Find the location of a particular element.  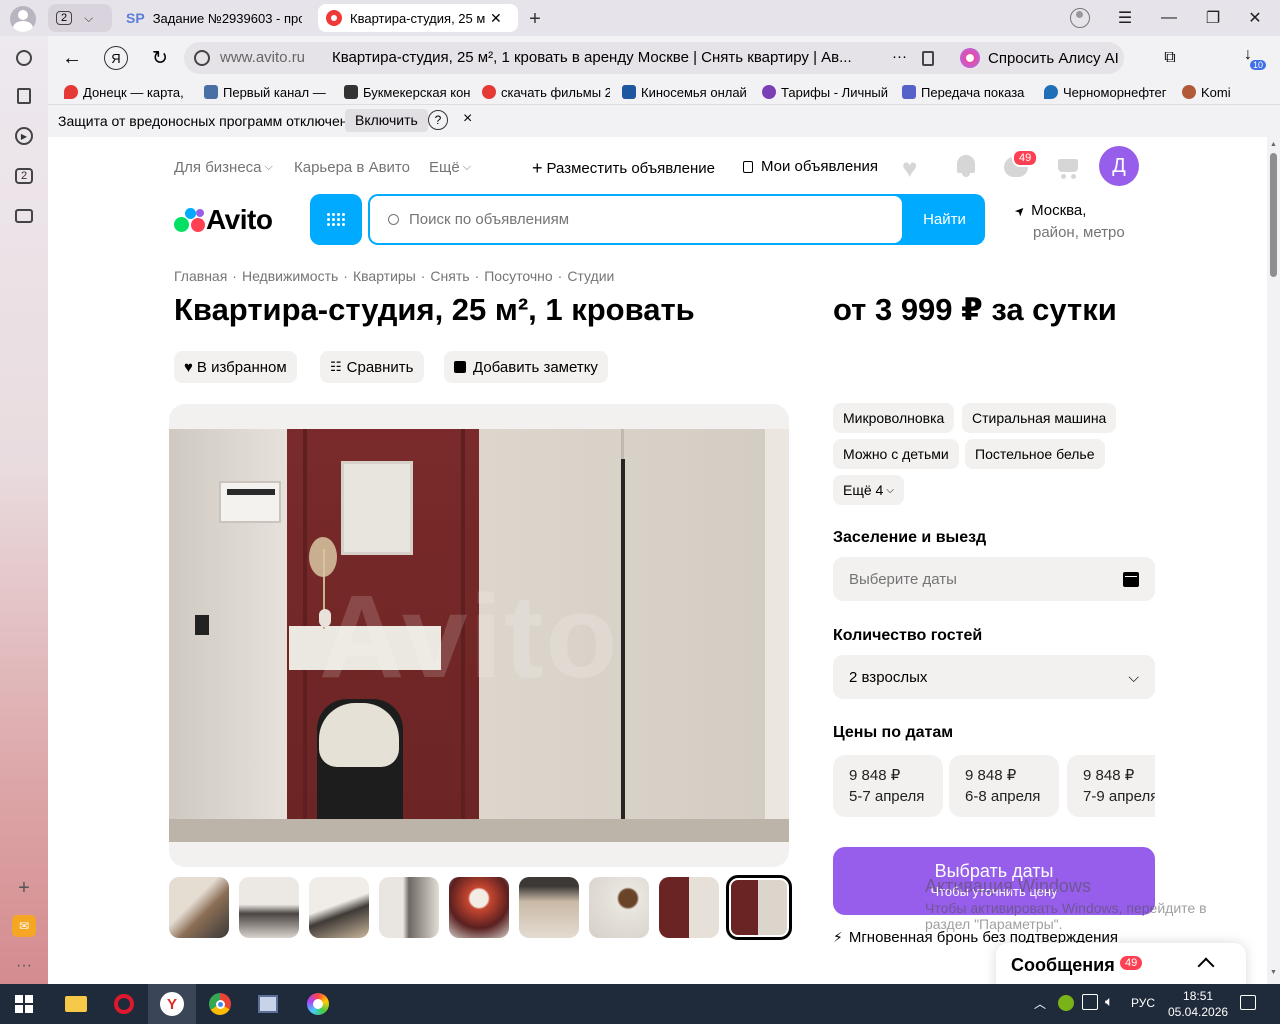

mail-icon: ✉ is located at coordinates (24, 926).